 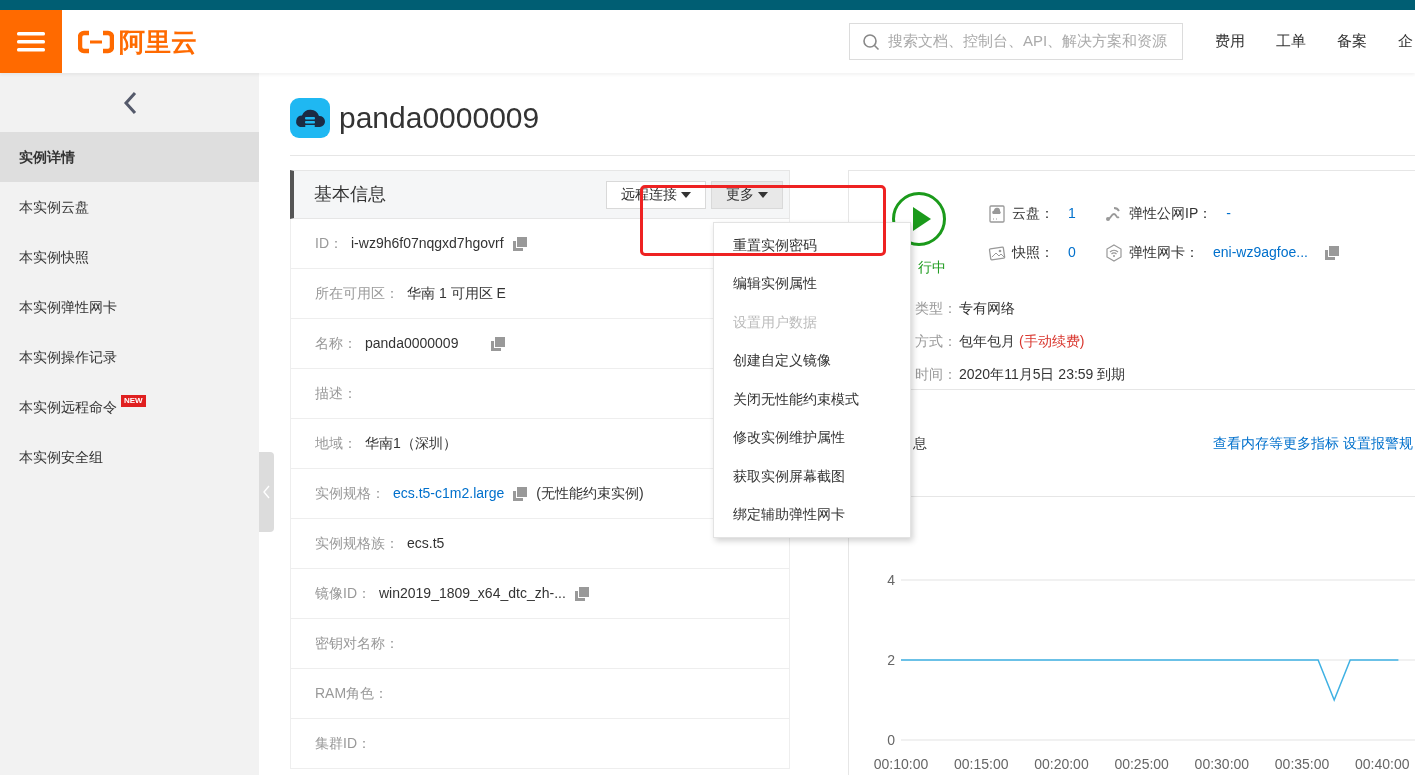 I want to click on menu-item: 创建自定义镜像, so click(x=812, y=360).